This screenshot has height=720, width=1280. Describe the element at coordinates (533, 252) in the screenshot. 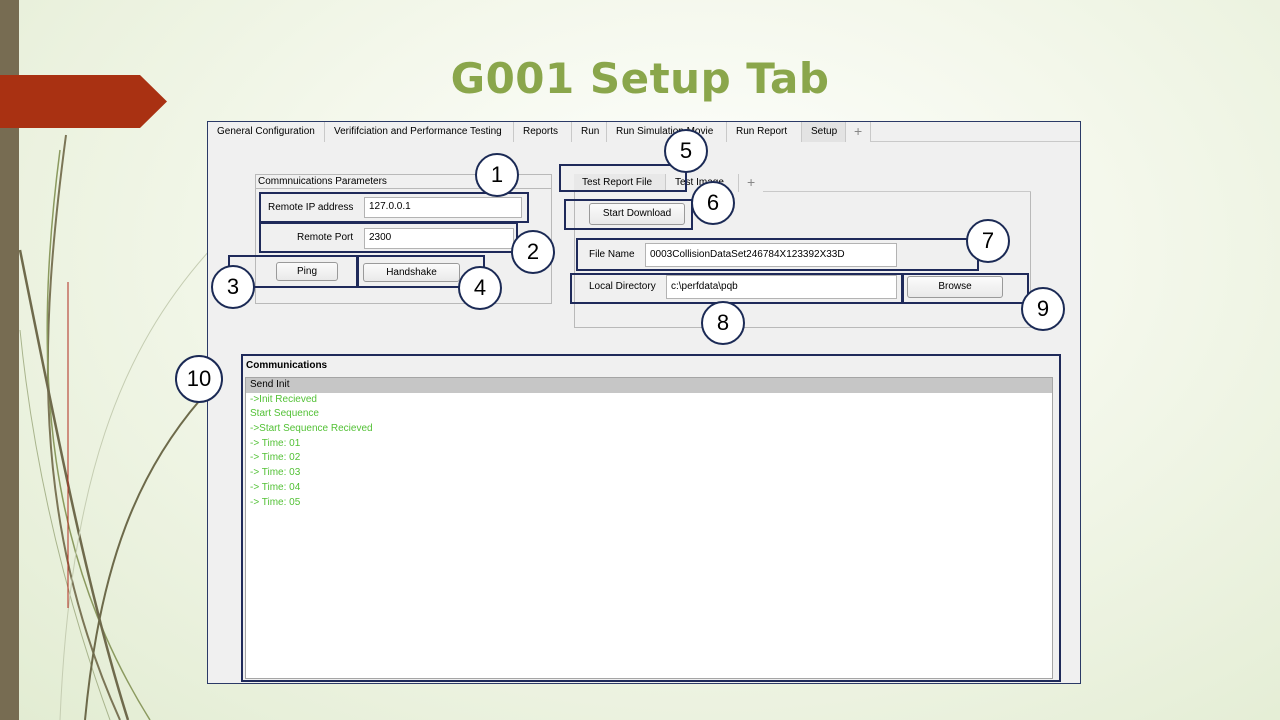

I see `callout-2: 2` at that location.